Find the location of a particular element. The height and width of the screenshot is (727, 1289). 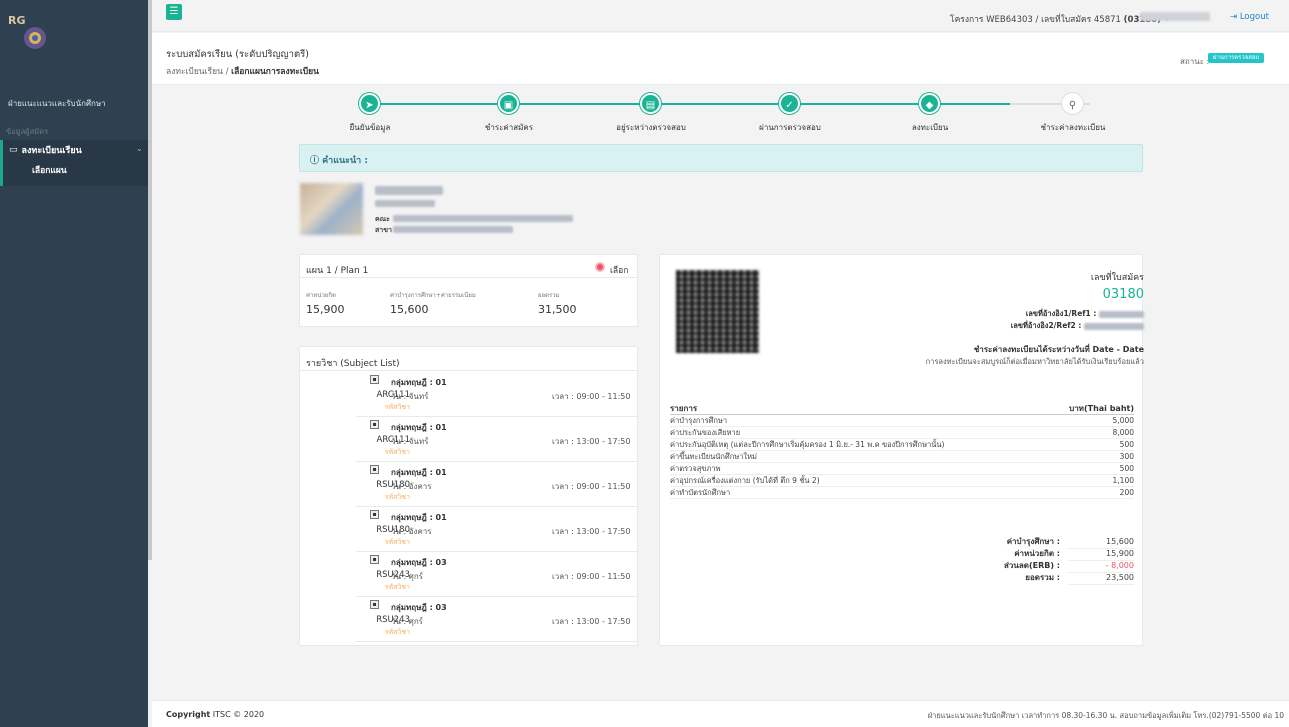

sidebar-subitem-choose-plan: เลือกแผน is located at coordinates (49, 170).